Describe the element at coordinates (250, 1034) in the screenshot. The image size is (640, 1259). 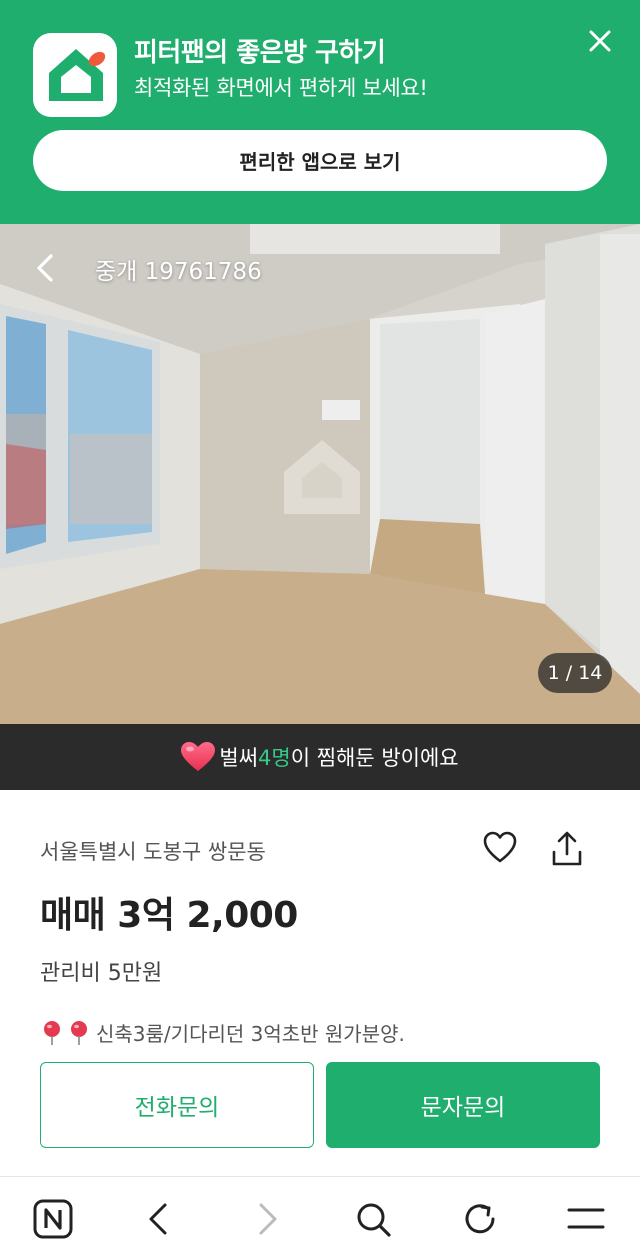
I see `listing-description-text: 신축3룸/기다리던 3억초반 원가분양.` at that location.